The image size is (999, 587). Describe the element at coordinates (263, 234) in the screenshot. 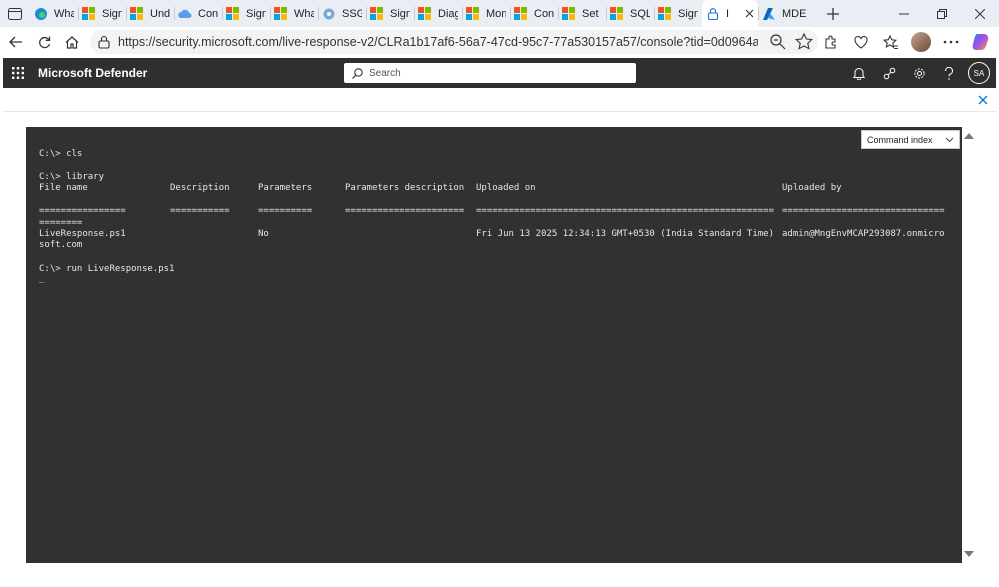

I see `row-parameters: No` at that location.